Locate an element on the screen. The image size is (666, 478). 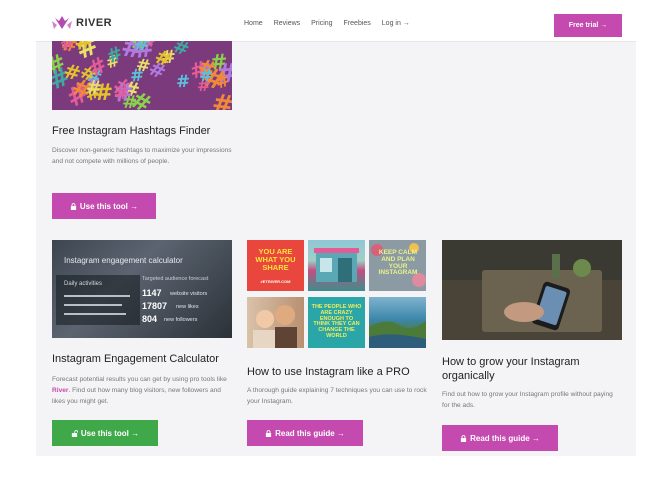
collage-tile: KEEP CALM AND PLAN YOUR INSTAGRAM is located at coordinates (397, 265).